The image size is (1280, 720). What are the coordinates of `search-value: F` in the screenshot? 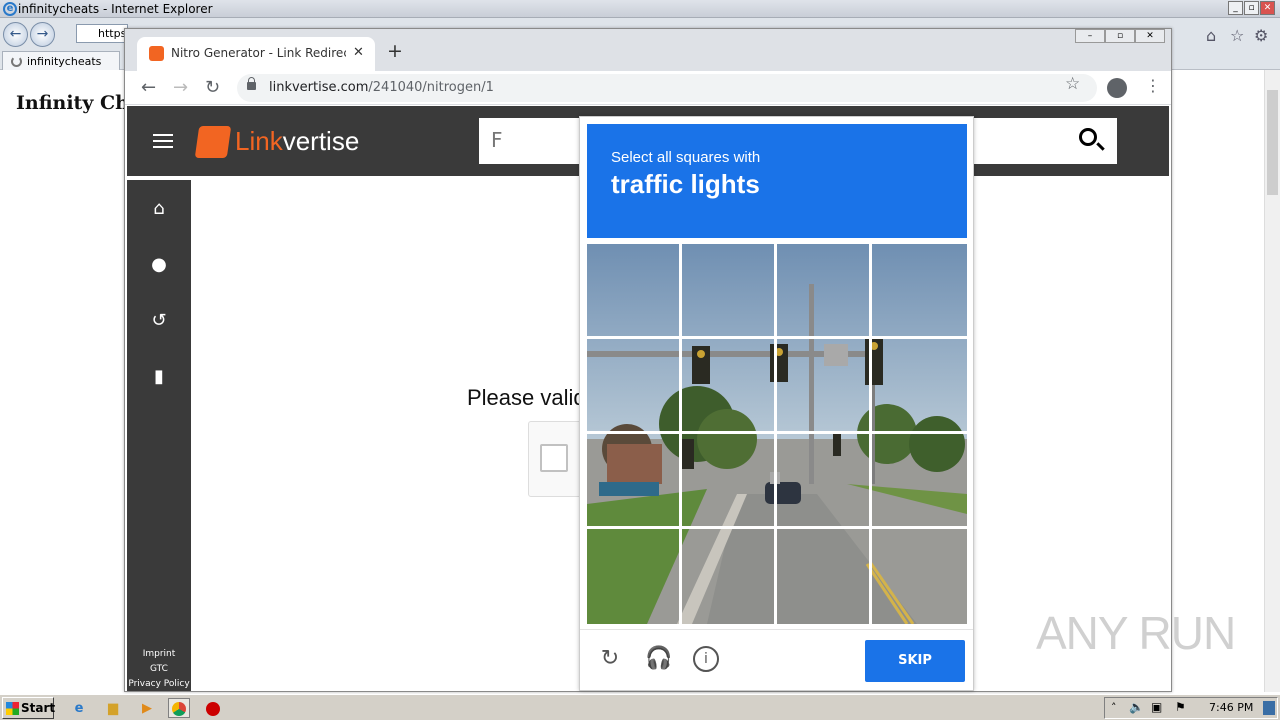 It's located at (497, 140).